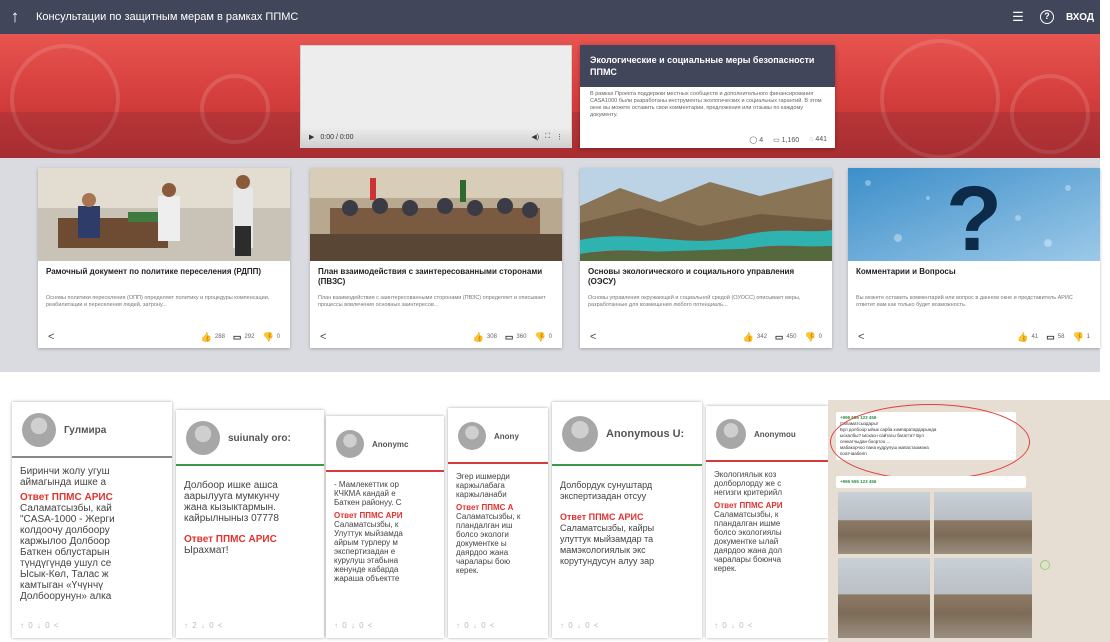 This screenshot has height=642, width=1110. What do you see at coordinates (627, 434) in the screenshot?
I see `comment-author: Anonymous U:` at bounding box center [627, 434].